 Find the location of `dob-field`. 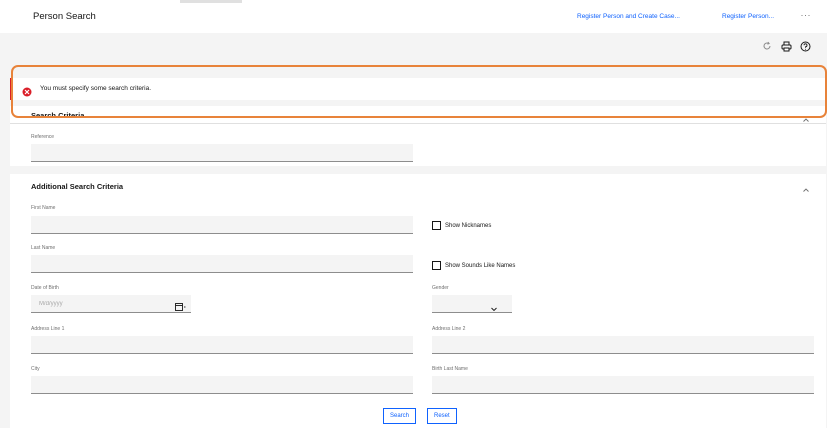

dob-field is located at coordinates (111, 304).